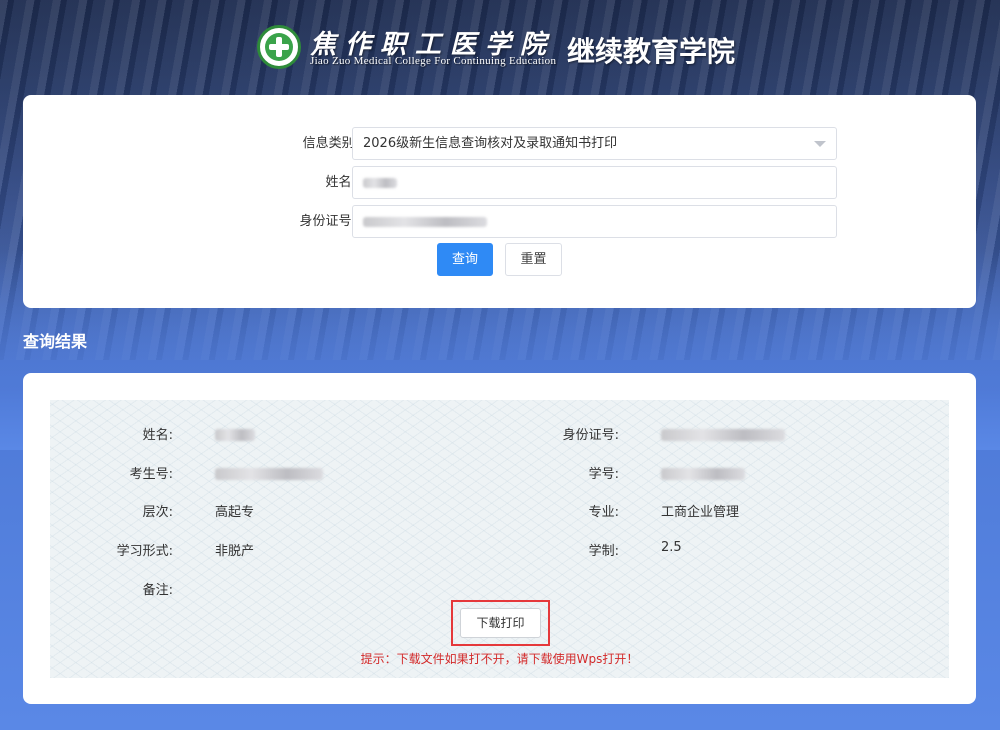  What do you see at coordinates (499, 659) in the screenshot?
I see `download-hint: 提示：下载文件如果打不开，请下载使用Wps打开！` at bounding box center [499, 659].